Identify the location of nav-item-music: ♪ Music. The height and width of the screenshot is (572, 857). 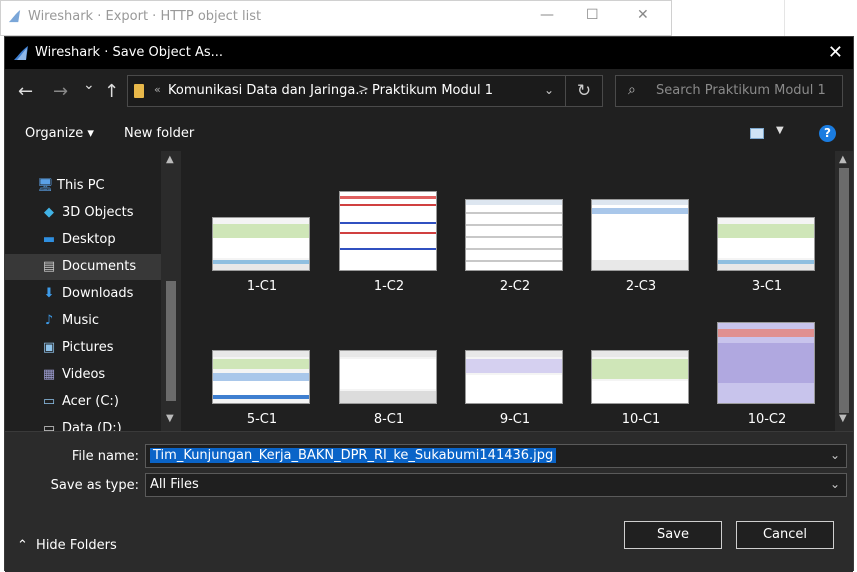
(83, 321).